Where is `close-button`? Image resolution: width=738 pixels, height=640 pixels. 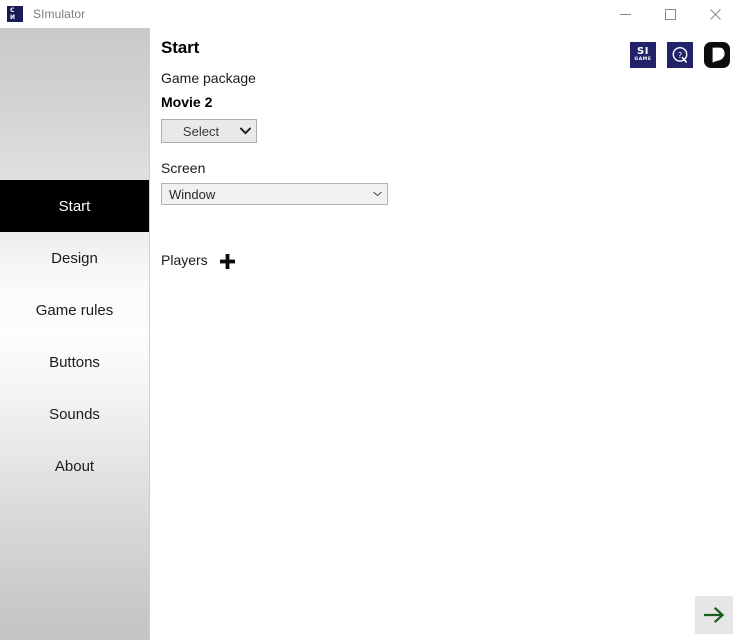 close-button is located at coordinates (715, 14).